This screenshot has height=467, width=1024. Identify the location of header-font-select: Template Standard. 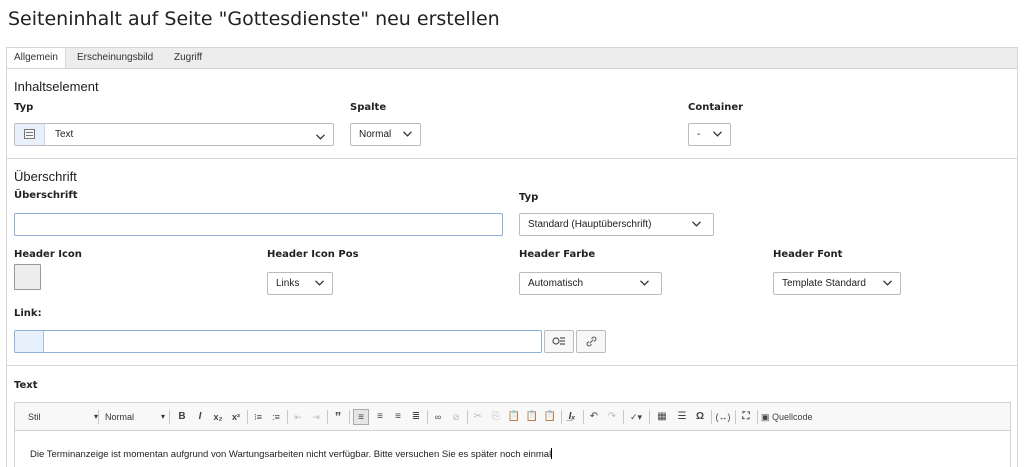
(837, 283).